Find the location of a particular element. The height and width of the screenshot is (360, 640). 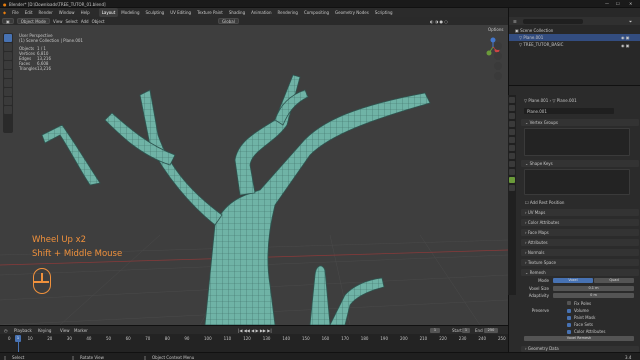

panel-color-attributes: › Color Attributes is located at coordinates (580, 222).